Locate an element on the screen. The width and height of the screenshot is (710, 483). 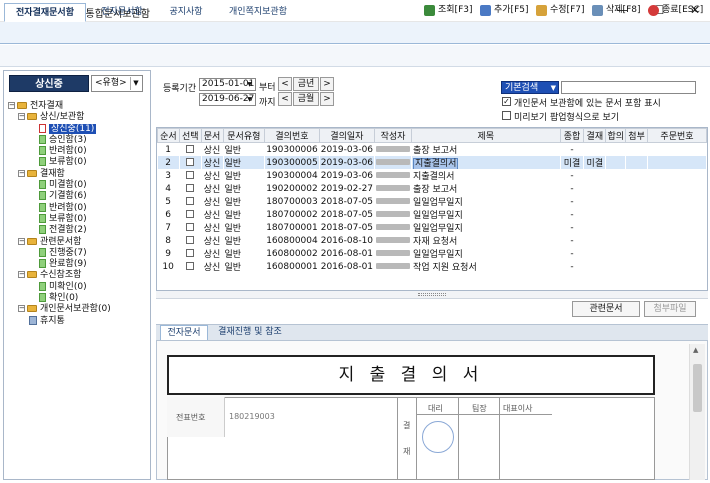
column-header: 순서 is located at coordinates (168, 135).